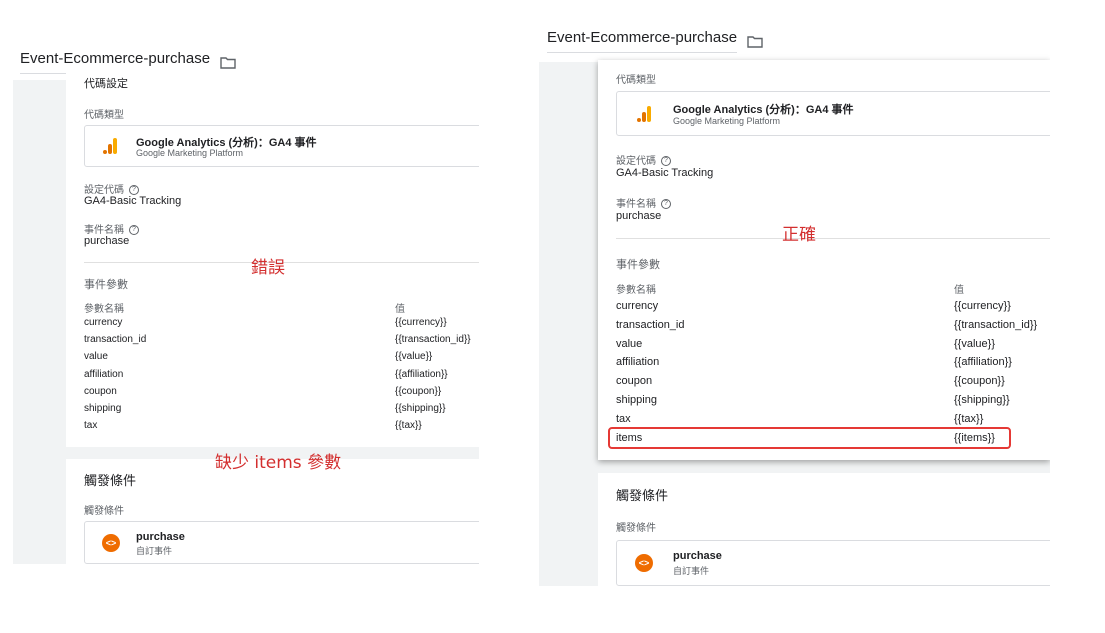  I want to click on items-highlight-box, so click(809, 438).